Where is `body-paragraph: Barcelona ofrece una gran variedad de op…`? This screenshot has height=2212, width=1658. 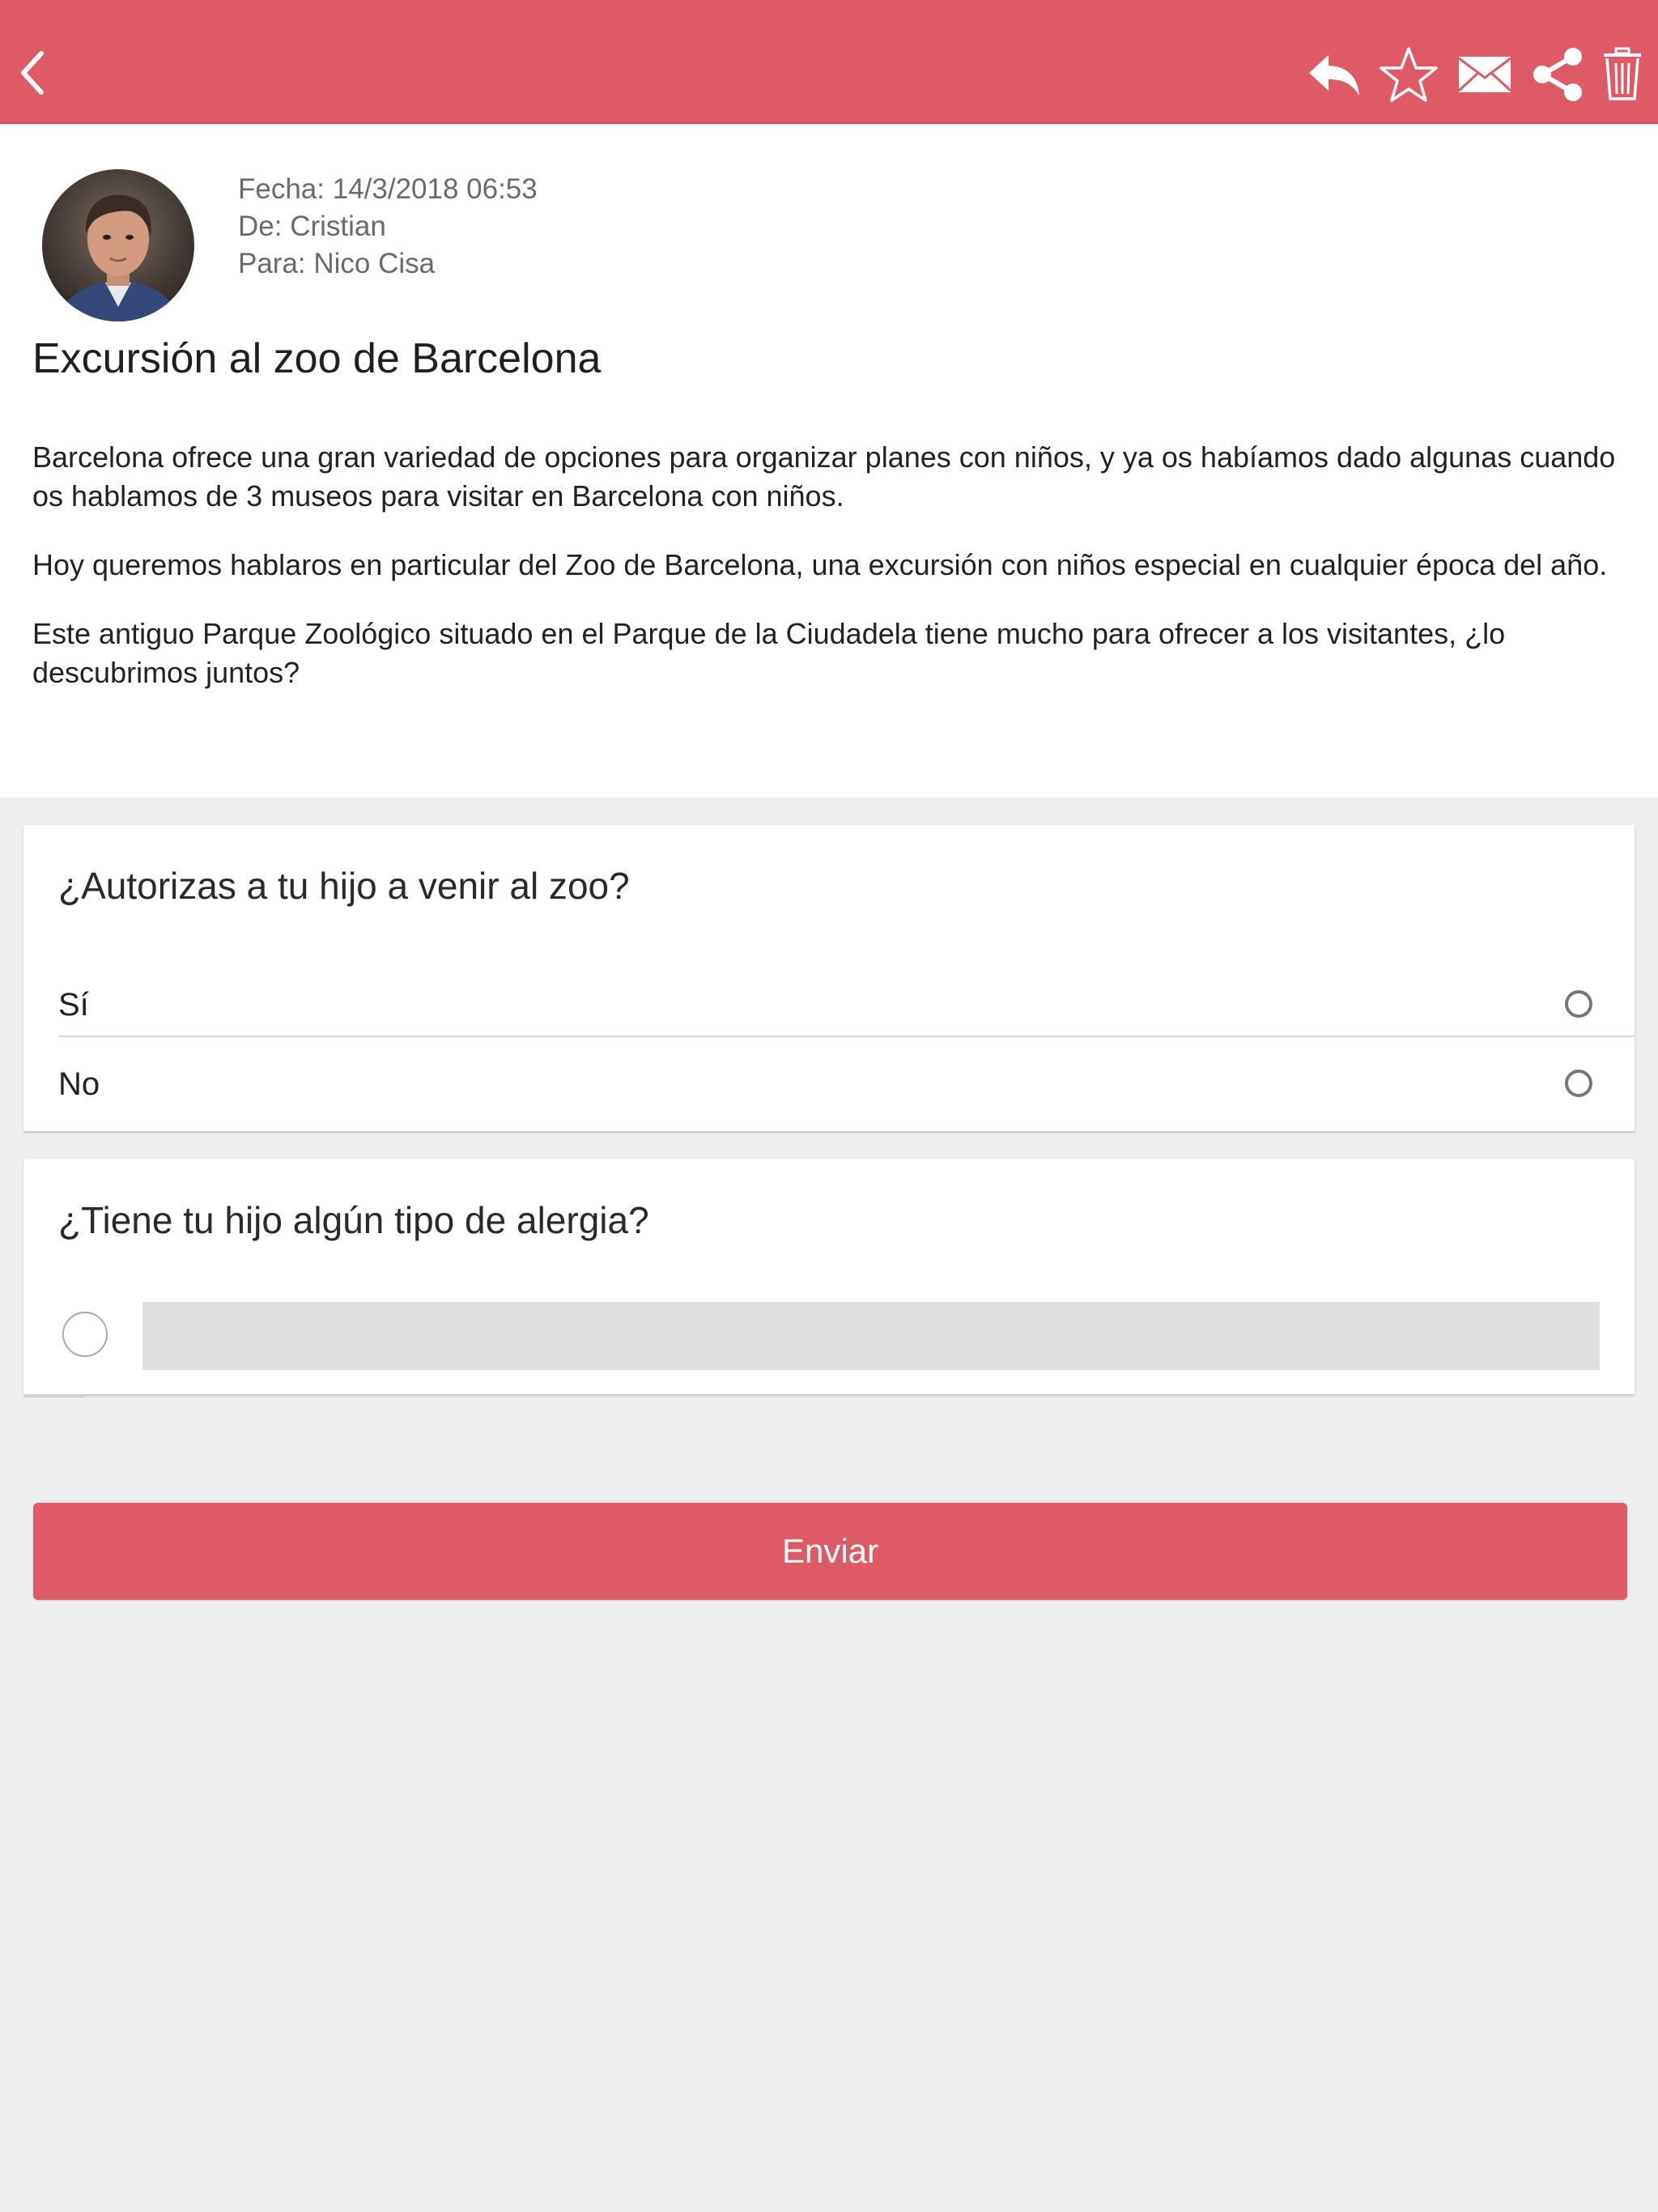
body-paragraph: Barcelona ofrece una gran variedad de op… is located at coordinates (824, 476).